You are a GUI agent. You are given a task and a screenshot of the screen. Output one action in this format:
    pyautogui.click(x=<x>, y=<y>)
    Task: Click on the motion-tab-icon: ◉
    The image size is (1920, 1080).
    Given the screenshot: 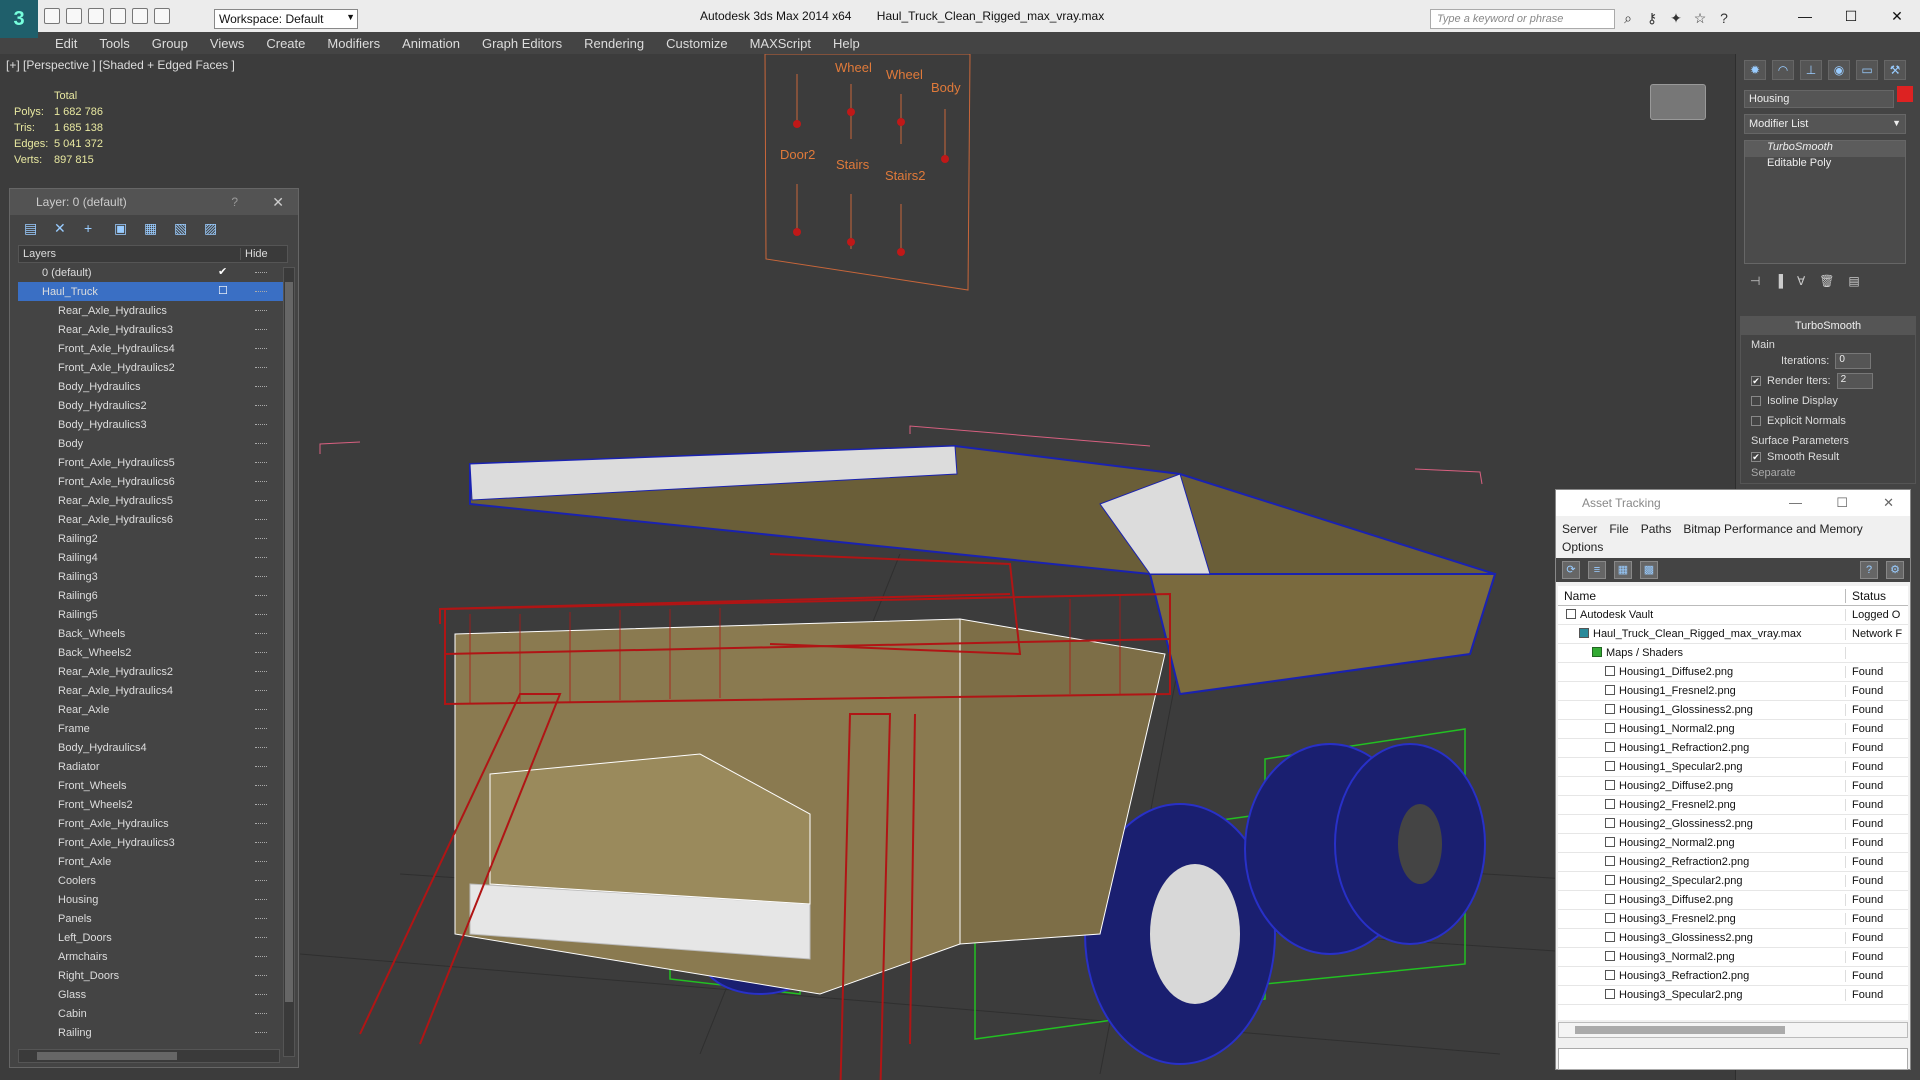 What is the action you would take?
    pyautogui.click(x=1839, y=70)
    